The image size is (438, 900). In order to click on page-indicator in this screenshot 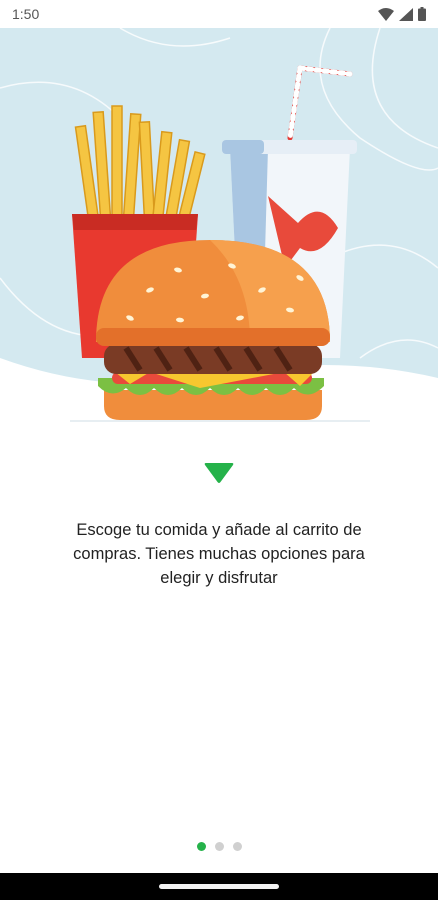, I will do `click(219, 847)`.